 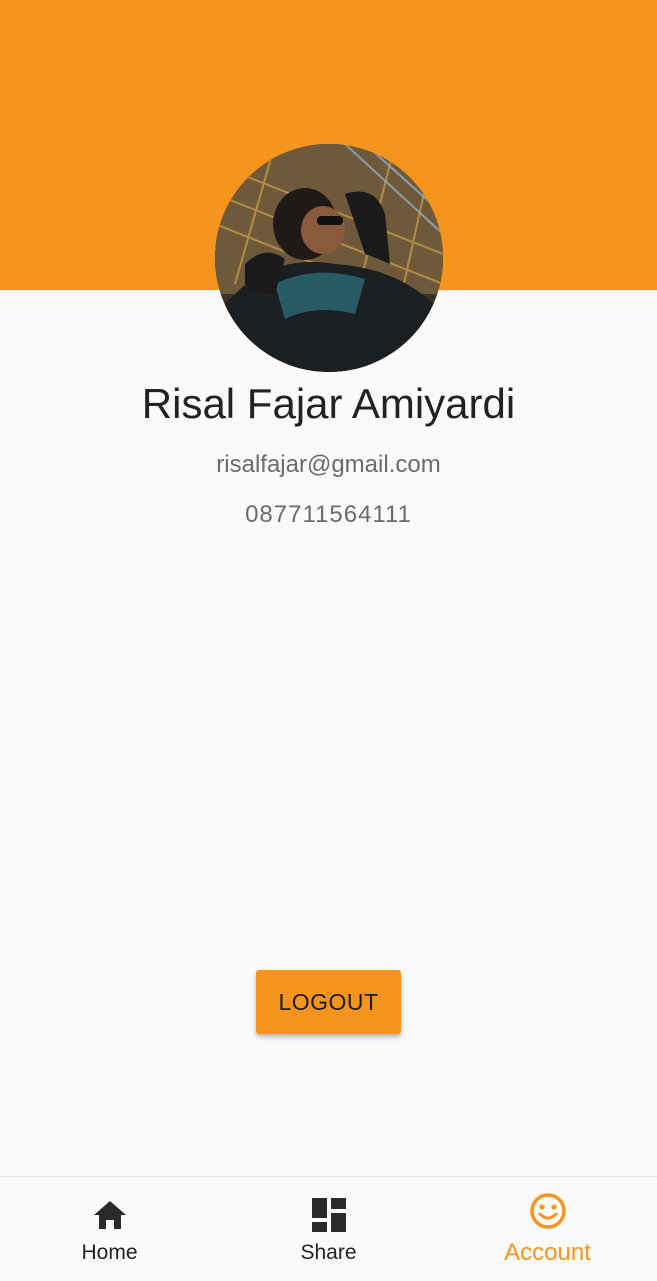 I want to click on home-icon, so click(x=110, y=1215).